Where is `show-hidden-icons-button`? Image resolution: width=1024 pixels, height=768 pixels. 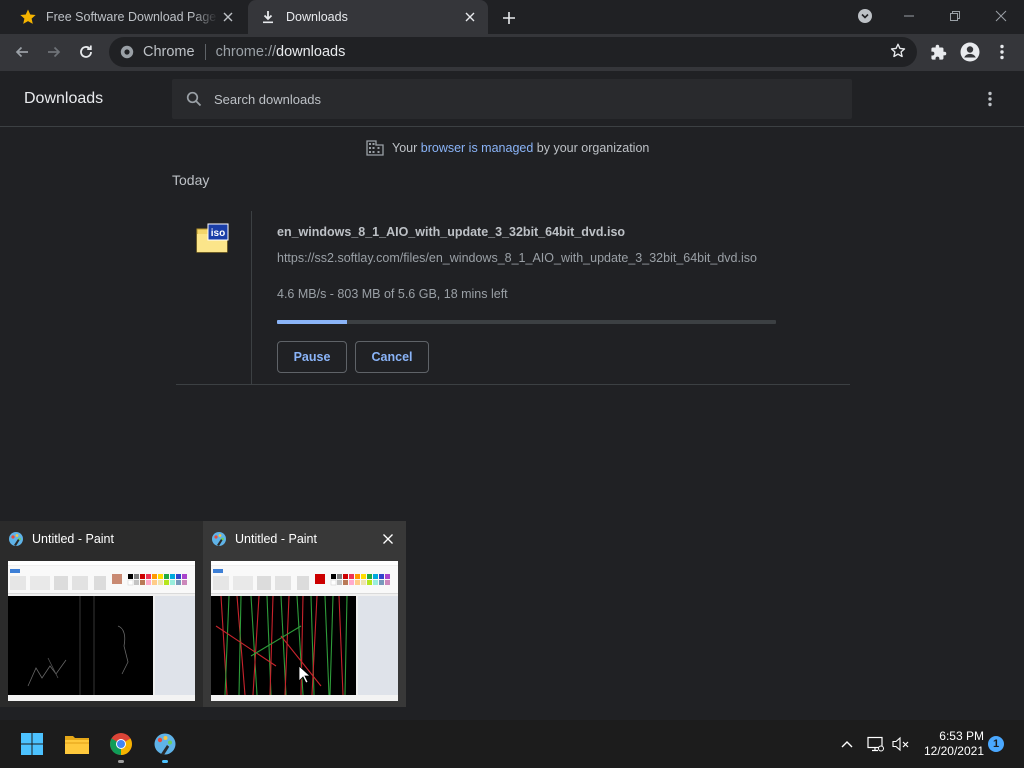
show-hidden-icons-button is located at coordinates (847, 744).